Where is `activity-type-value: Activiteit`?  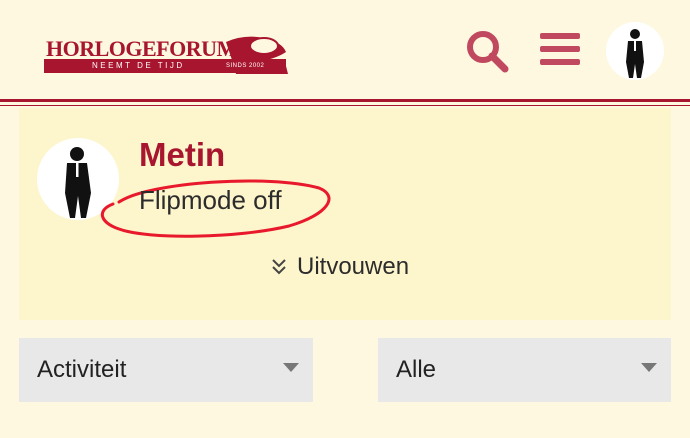 activity-type-value: Activiteit is located at coordinates (82, 369).